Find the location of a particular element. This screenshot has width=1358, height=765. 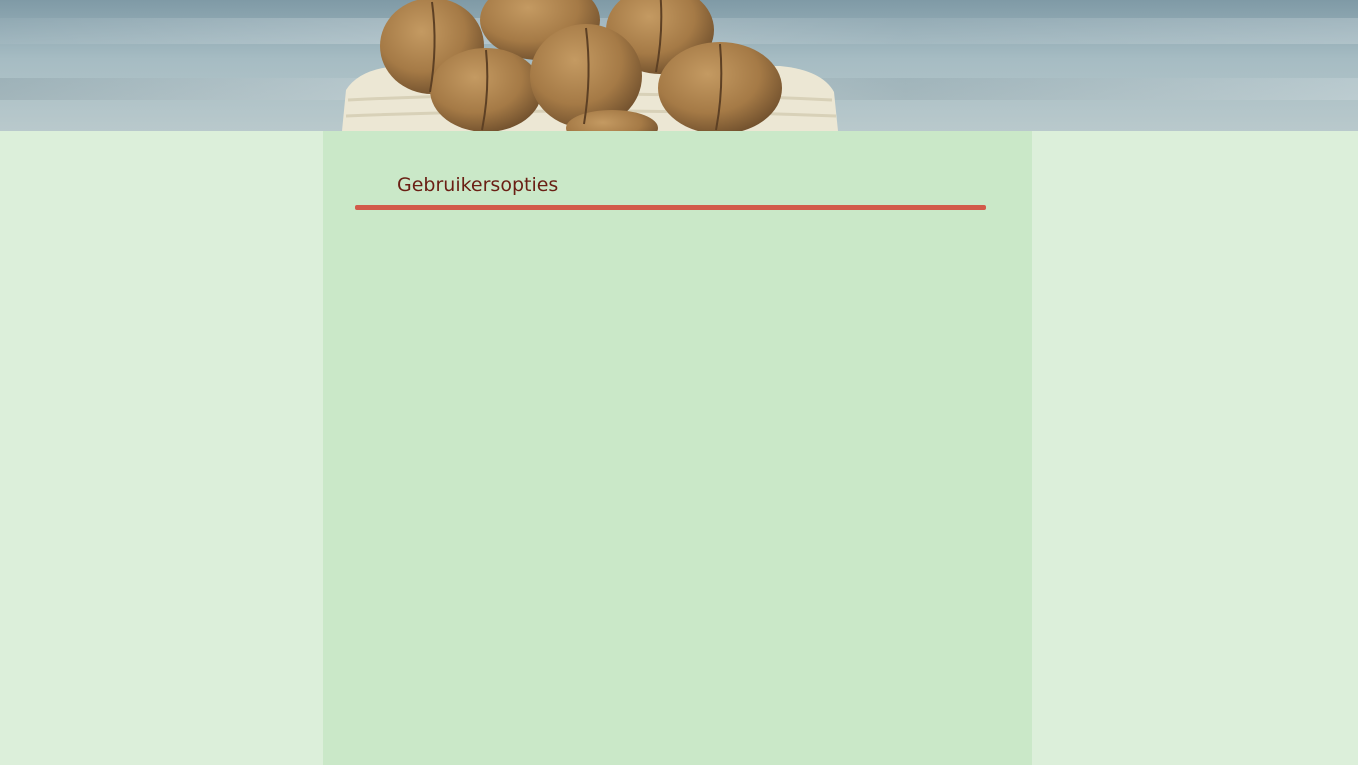

section-header: Gebruikersopties is located at coordinates (670, 190).